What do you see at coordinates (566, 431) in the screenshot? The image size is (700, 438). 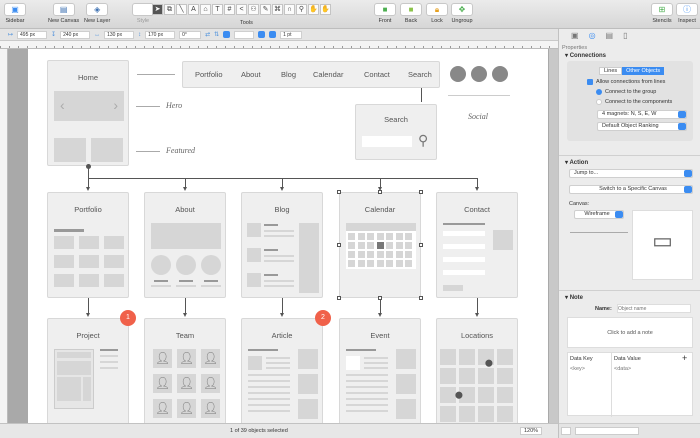 I see `footer-button` at bounding box center [566, 431].